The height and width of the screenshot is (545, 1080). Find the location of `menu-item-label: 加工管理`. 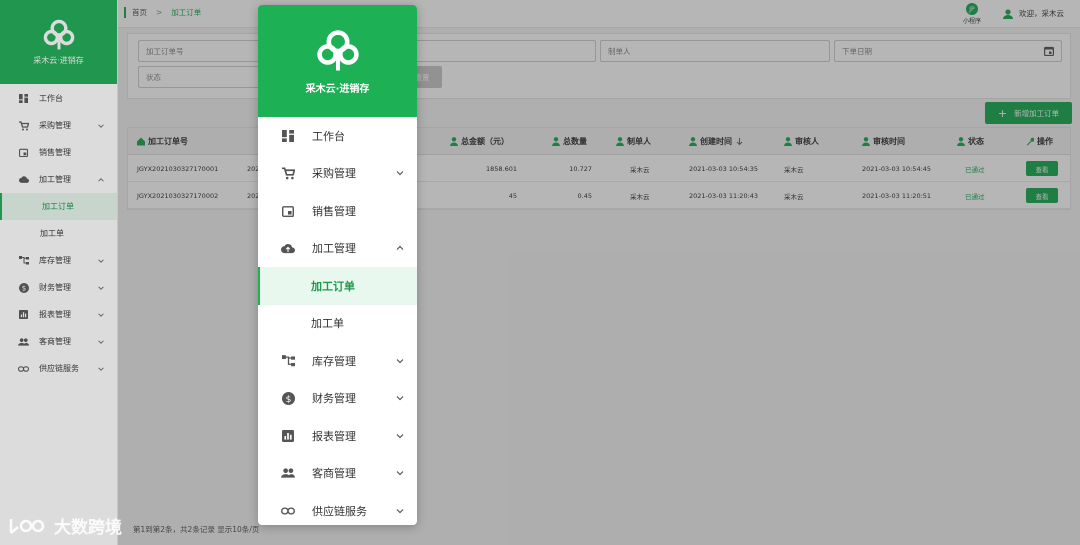

menu-item-label: 加工管理 is located at coordinates (334, 249).